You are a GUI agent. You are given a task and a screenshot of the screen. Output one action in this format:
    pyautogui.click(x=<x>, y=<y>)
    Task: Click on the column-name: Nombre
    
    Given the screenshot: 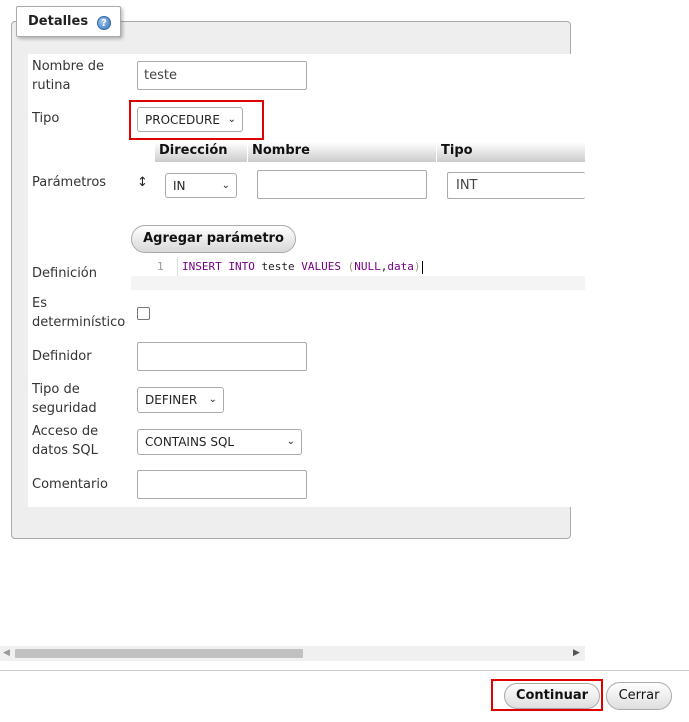 What is the action you would take?
    pyautogui.click(x=342, y=152)
    